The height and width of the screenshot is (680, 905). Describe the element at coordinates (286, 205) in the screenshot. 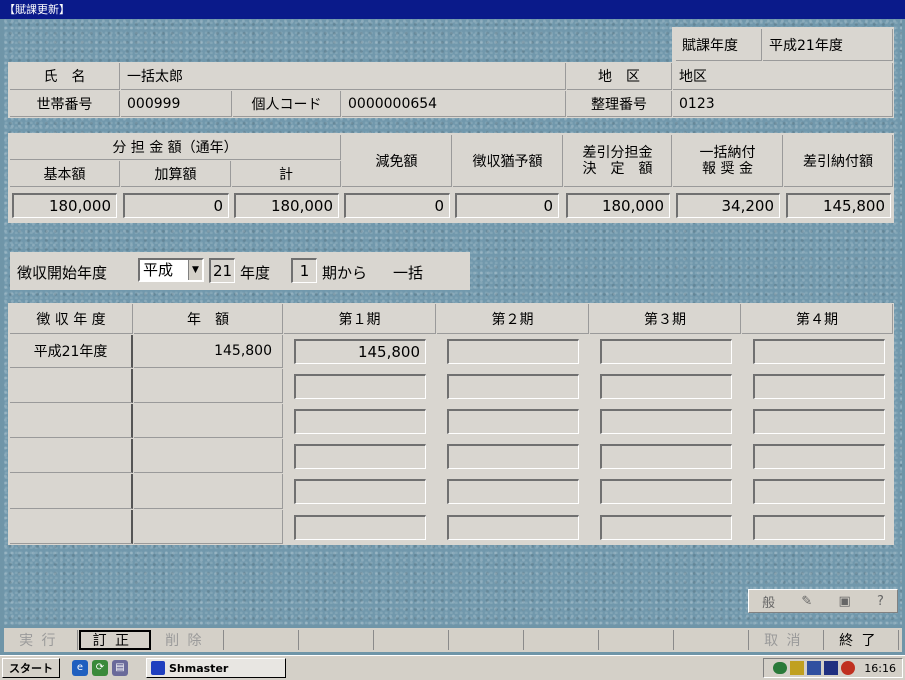

I see `total-amount-field: 180,000` at that location.